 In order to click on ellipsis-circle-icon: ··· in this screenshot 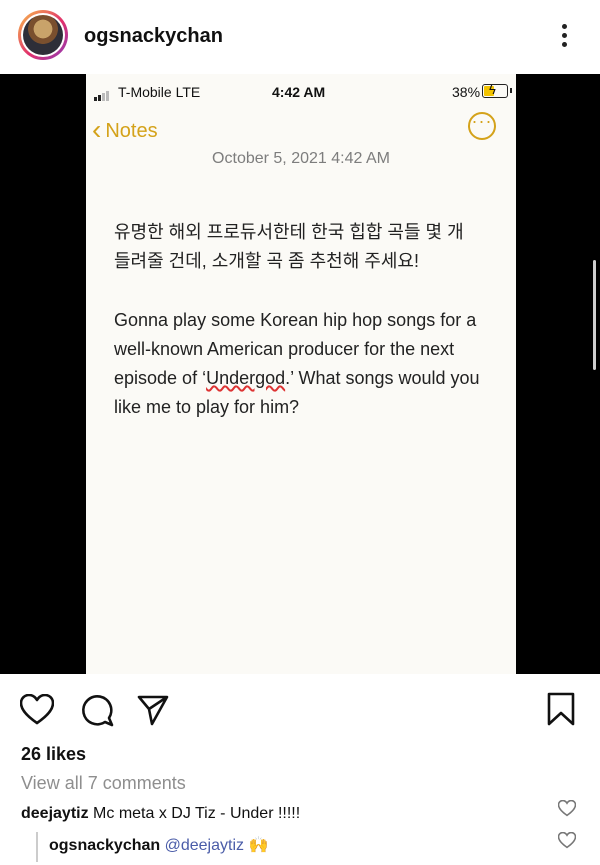, I will do `click(482, 126)`.